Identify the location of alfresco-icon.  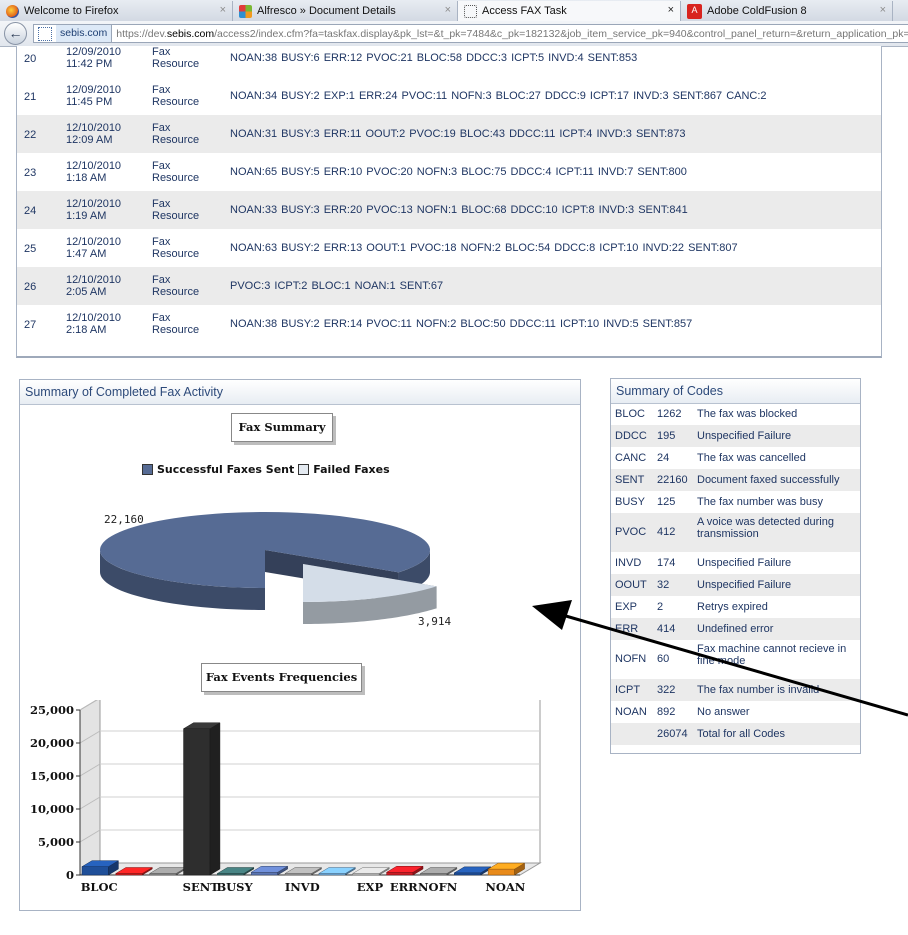
(245, 11).